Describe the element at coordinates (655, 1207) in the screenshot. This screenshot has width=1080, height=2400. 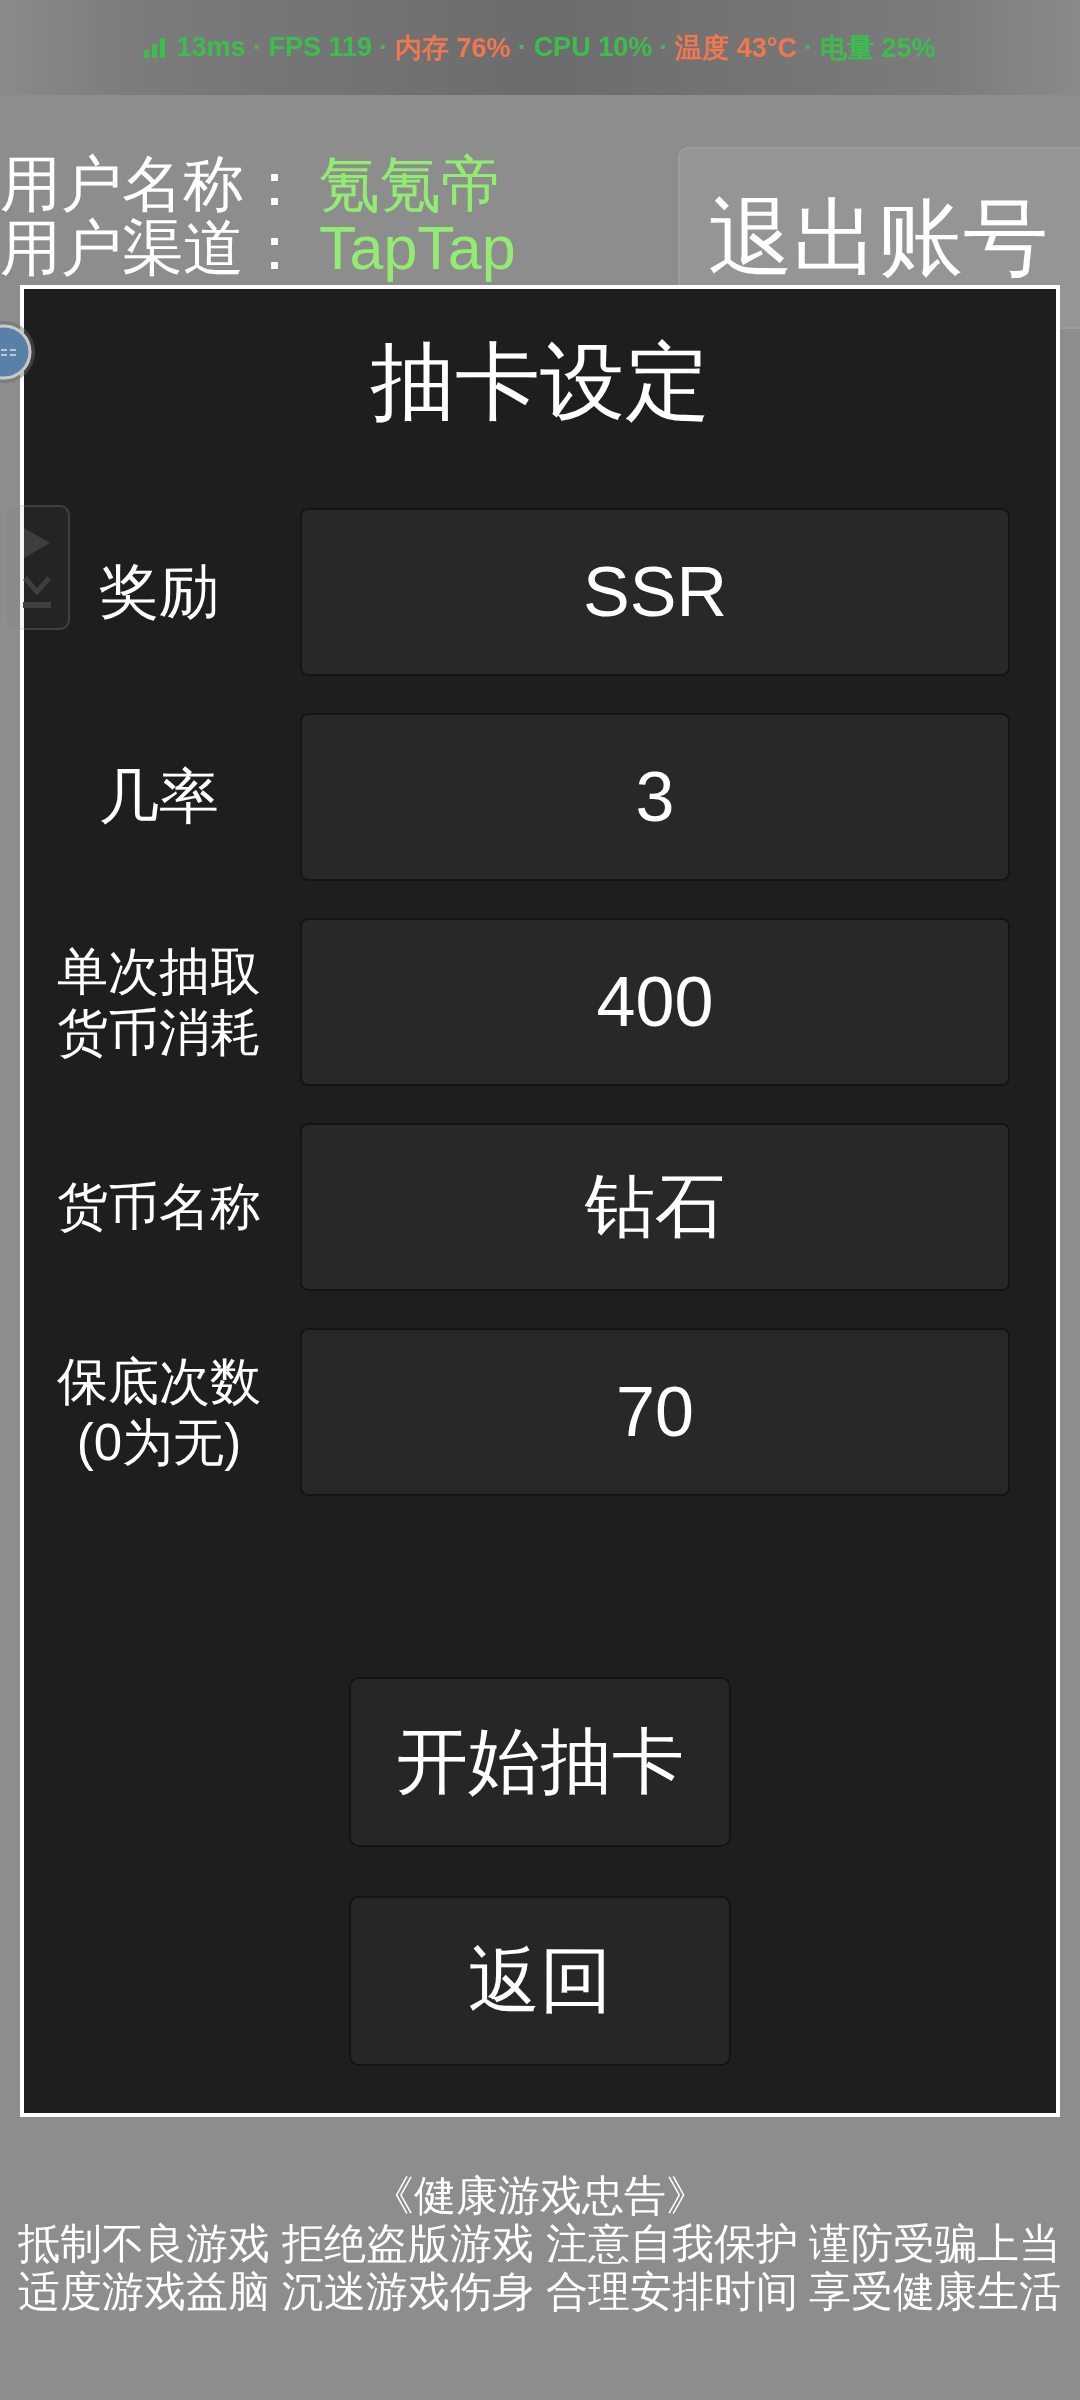
I see `input-field: 钻石` at that location.